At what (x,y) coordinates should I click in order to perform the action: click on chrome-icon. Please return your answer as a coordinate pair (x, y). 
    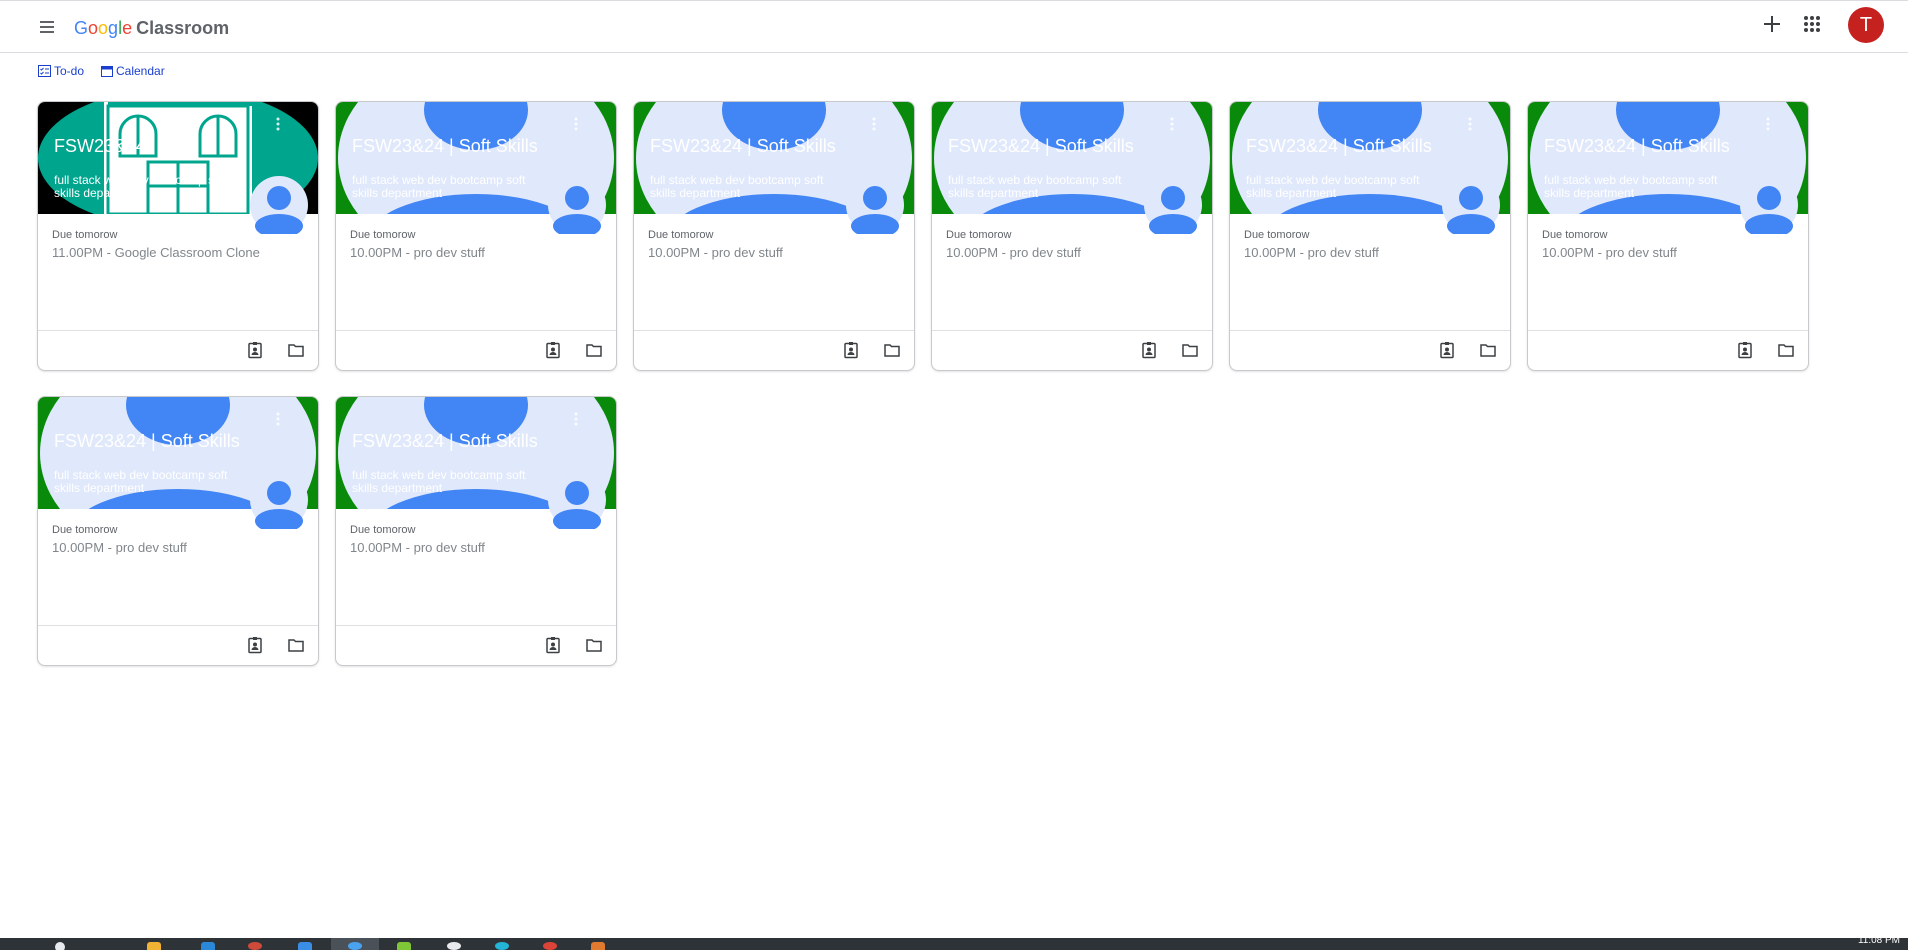
    Looking at the image, I should click on (550, 946).